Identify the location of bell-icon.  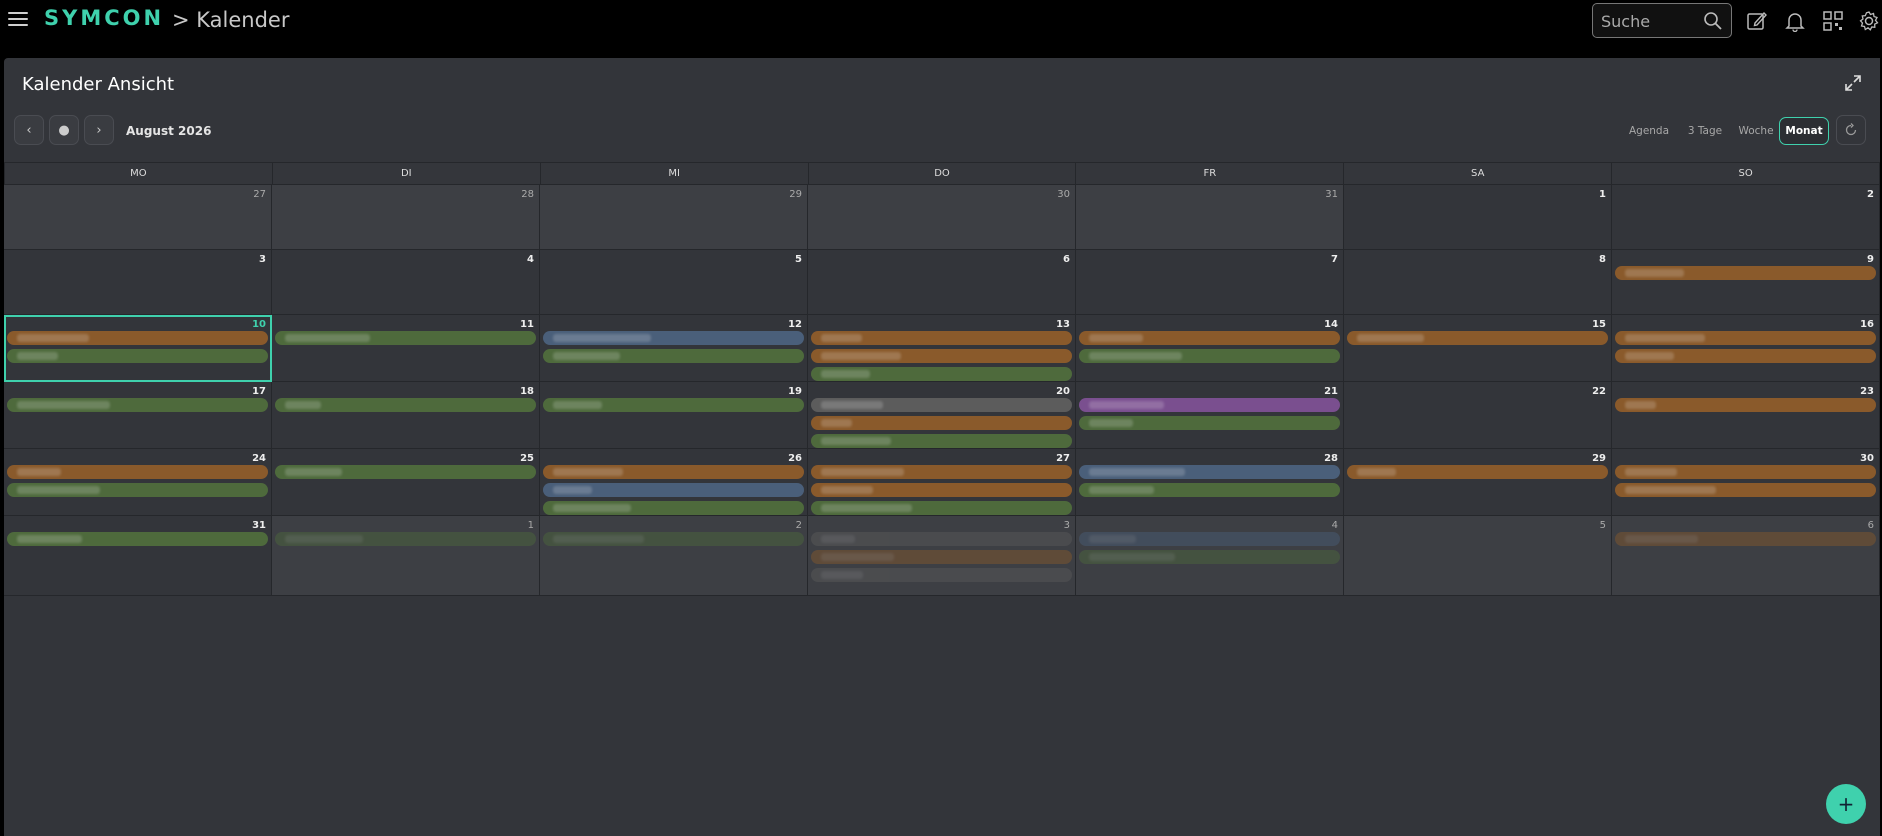
(1795, 21).